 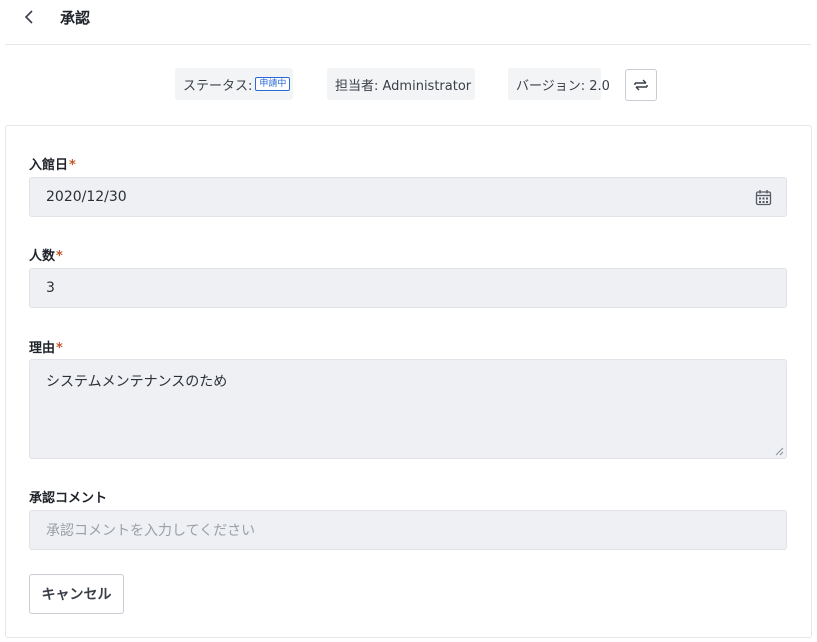 I want to click on cancel-button: キャンセル, so click(x=76, y=594).